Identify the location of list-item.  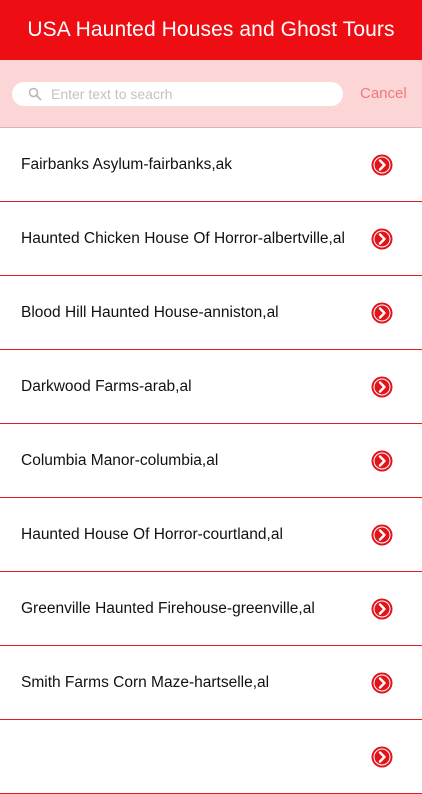
(211, 757).